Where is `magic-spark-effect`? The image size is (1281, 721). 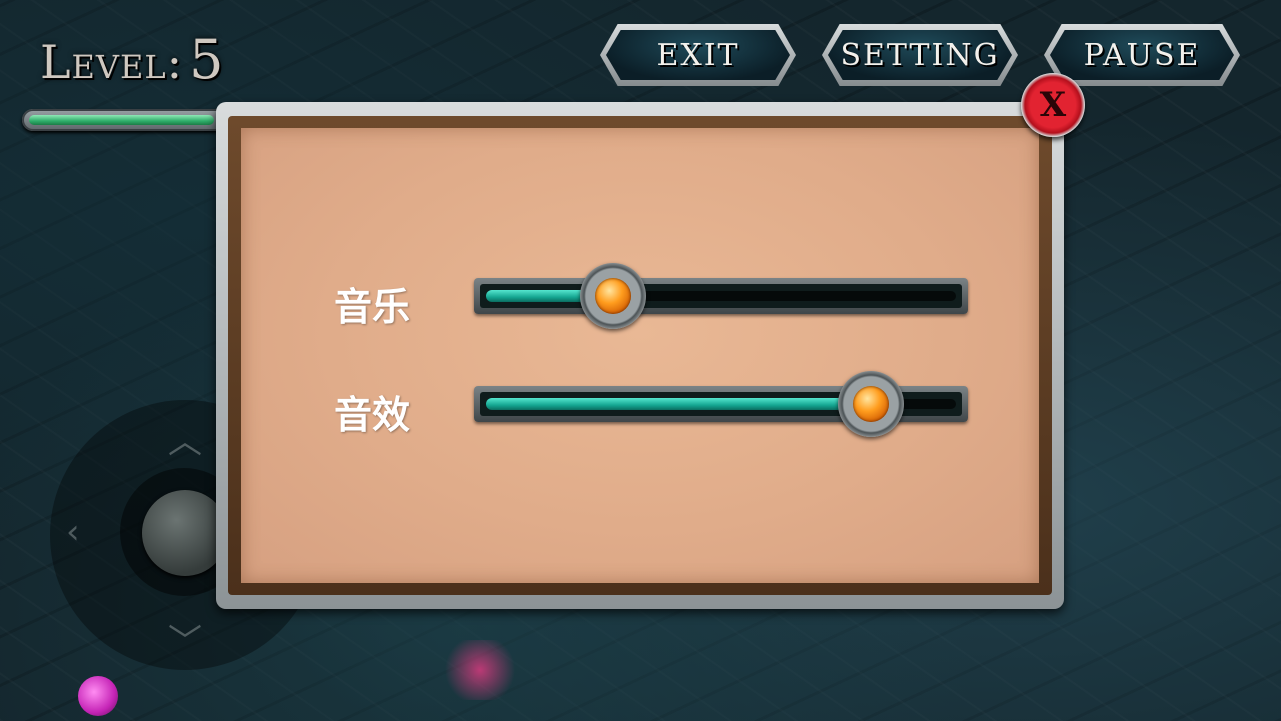
magic-spark-effect is located at coordinates (480, 670).